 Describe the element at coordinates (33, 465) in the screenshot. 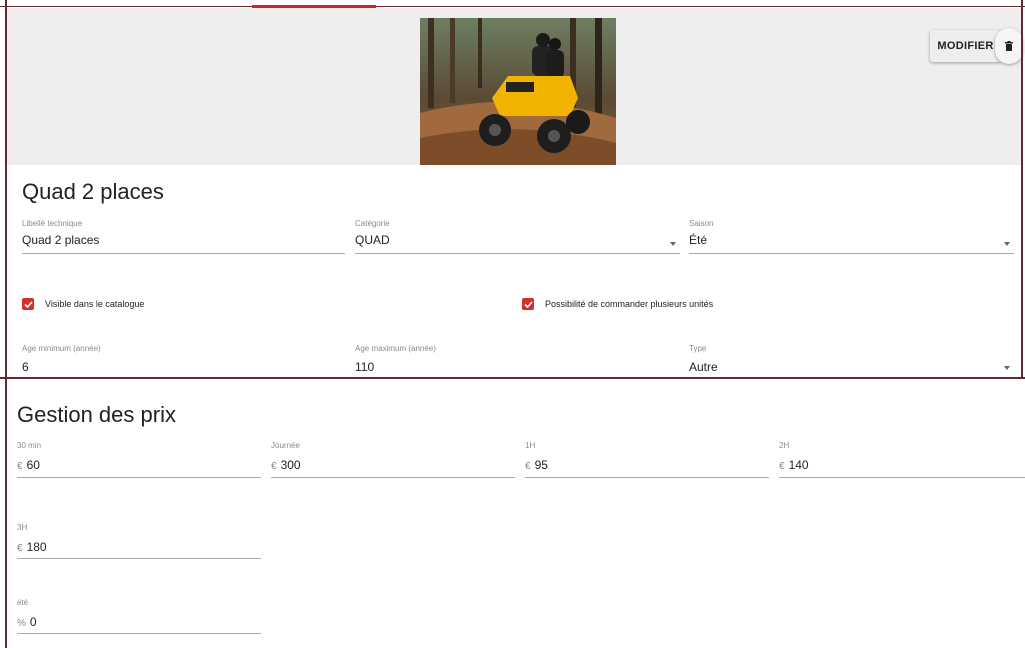

I see `field-value: 60` at that location.